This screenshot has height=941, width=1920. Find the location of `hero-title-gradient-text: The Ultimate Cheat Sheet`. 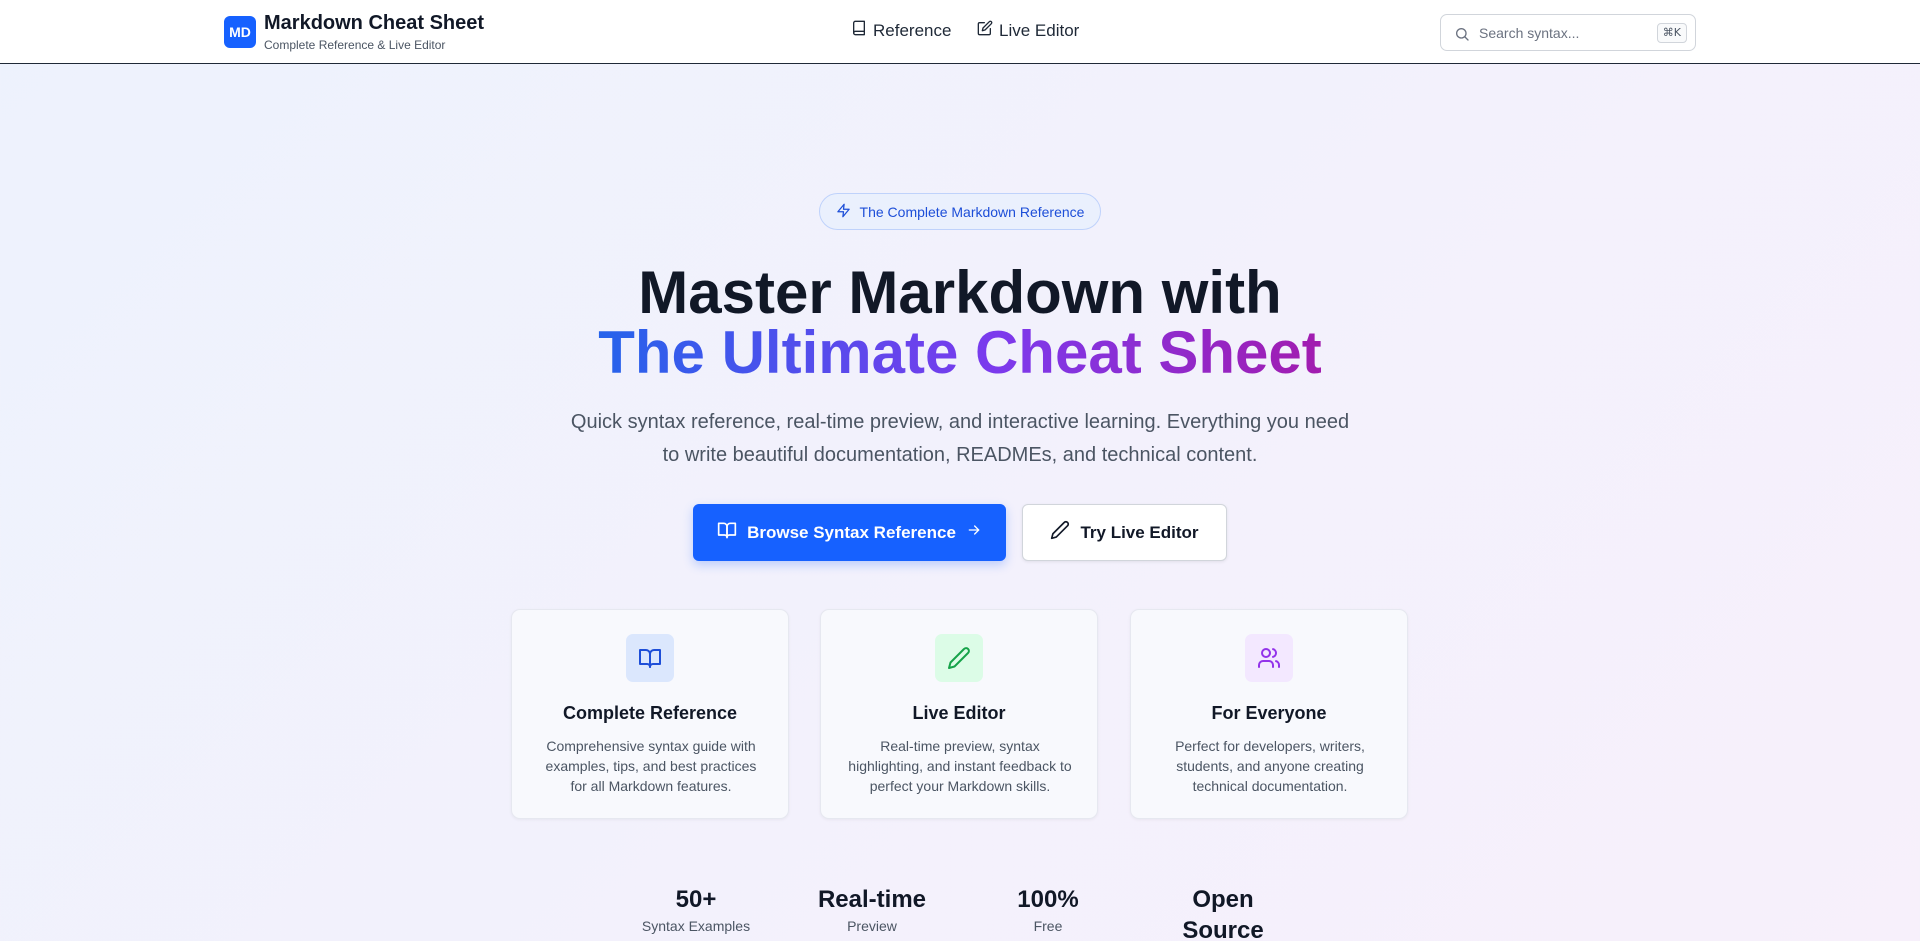

hero-title-gradient-text: The Ultimate Cheat Sheet is located at coordinates (960, 352).